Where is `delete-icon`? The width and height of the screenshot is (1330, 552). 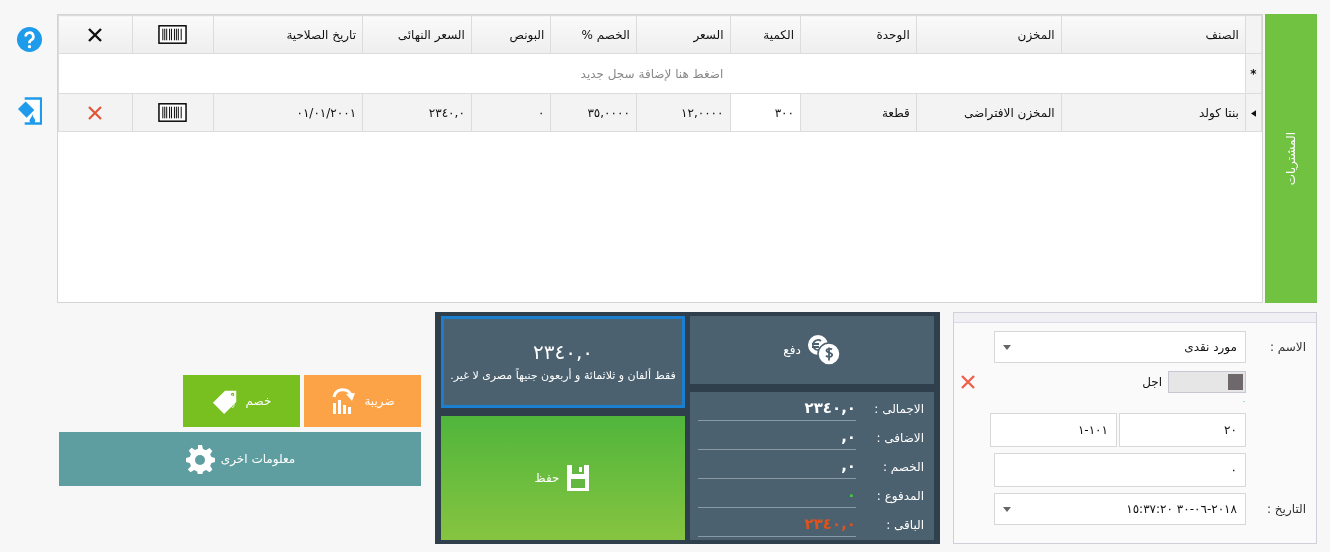
delete-icon is located at coordinates (95, 112).